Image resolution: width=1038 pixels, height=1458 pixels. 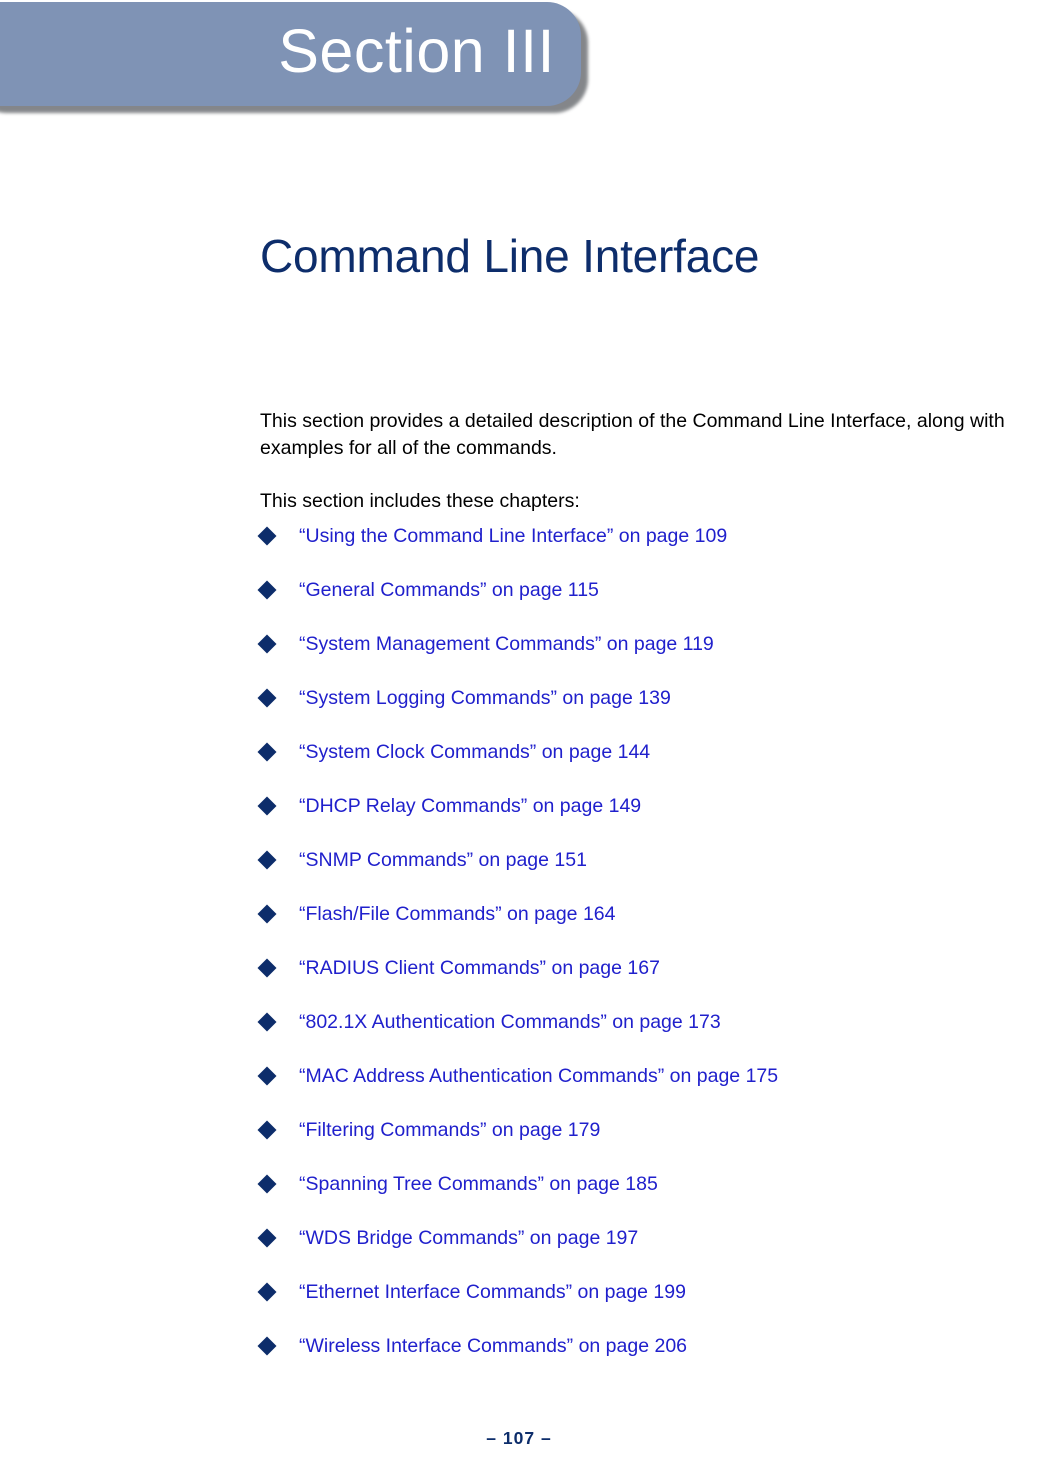 I want to click on chapter-link: “DHCP Relay Commands” on page 149, so click(x=470, y=806).